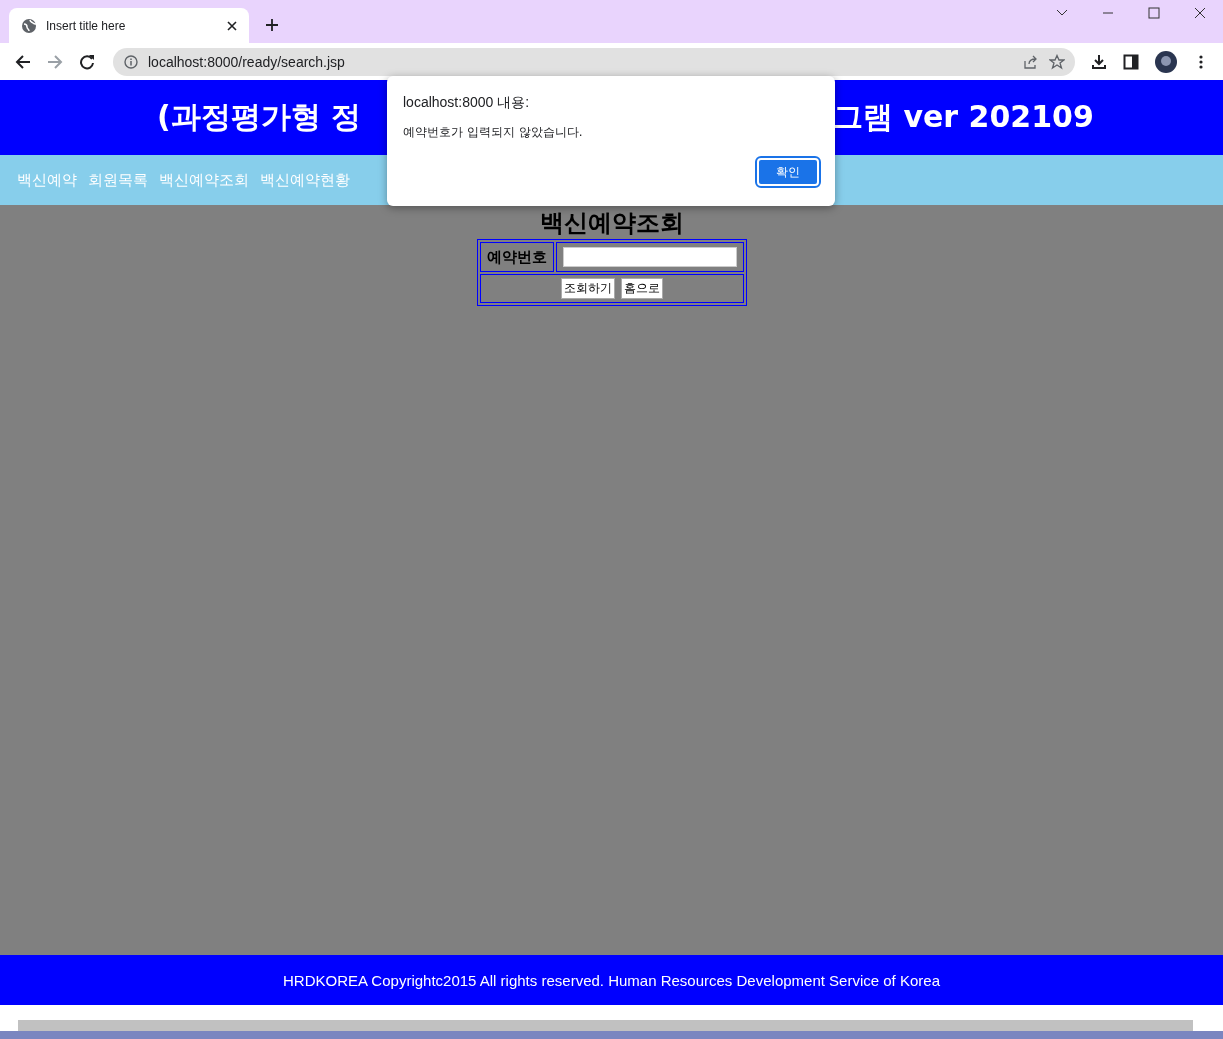 The width and height of the screenshot is (1223, 1039). Describe the element at coordinates (131, 61) in the screenshot. I see `info-icon` at that location.